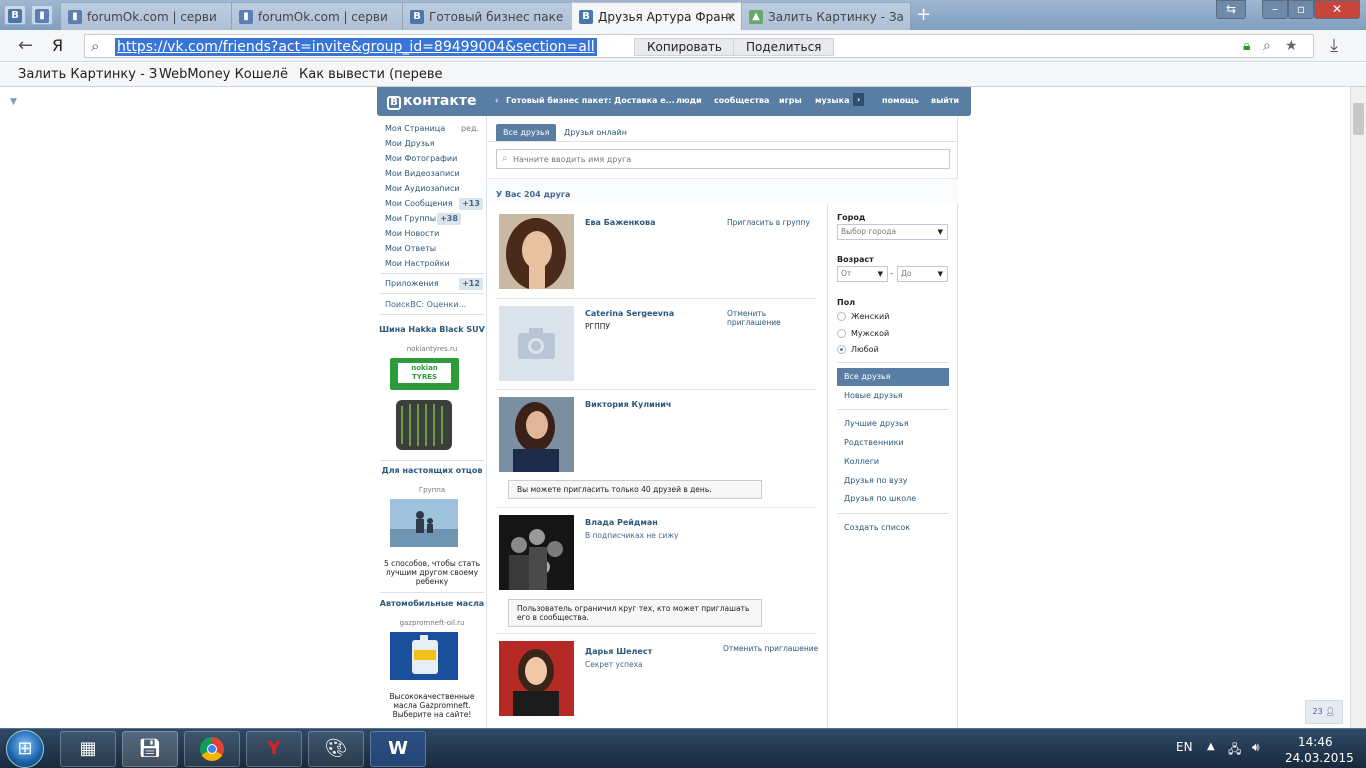 The height and width of the screenshot is (768, 1366). What do you see at coordinates (862, 274) in the screenshot?
I see `age-from-select: От ▼` at bounding box center [862, 274].